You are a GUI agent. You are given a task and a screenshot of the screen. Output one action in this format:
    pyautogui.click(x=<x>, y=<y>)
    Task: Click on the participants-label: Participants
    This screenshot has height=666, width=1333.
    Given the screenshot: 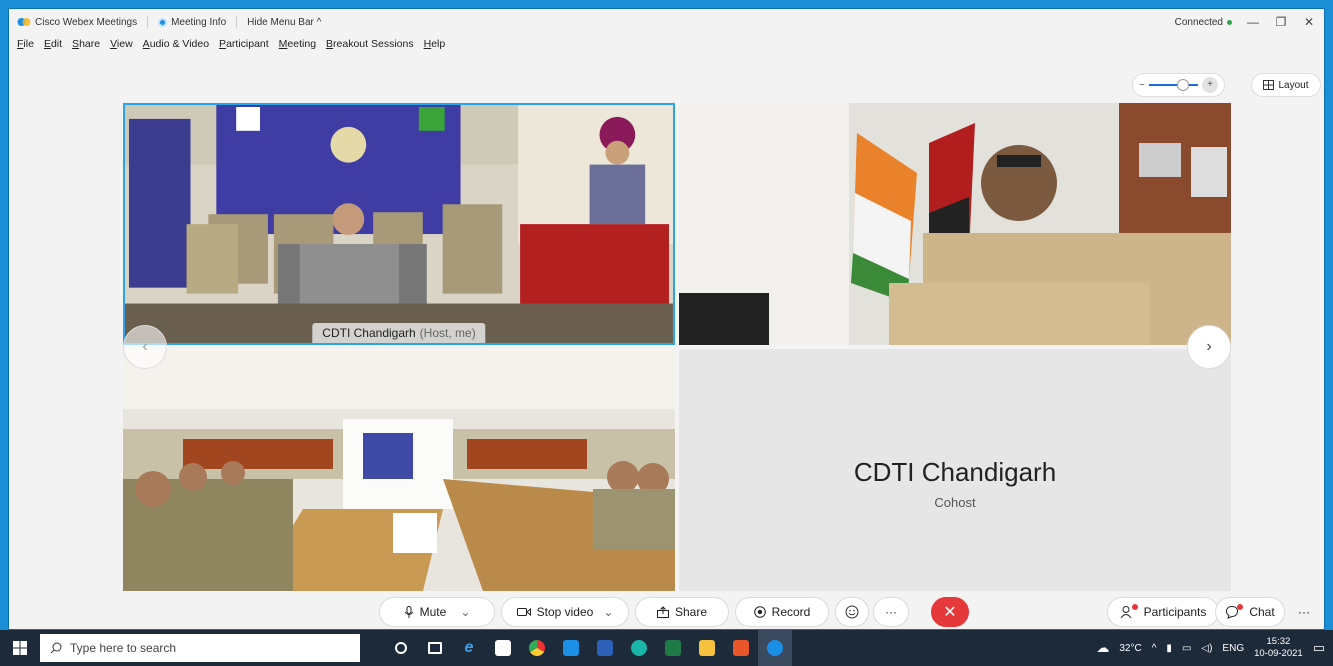 What is the action you would take?
    pyautogui.click(x=1175, y=612)
    